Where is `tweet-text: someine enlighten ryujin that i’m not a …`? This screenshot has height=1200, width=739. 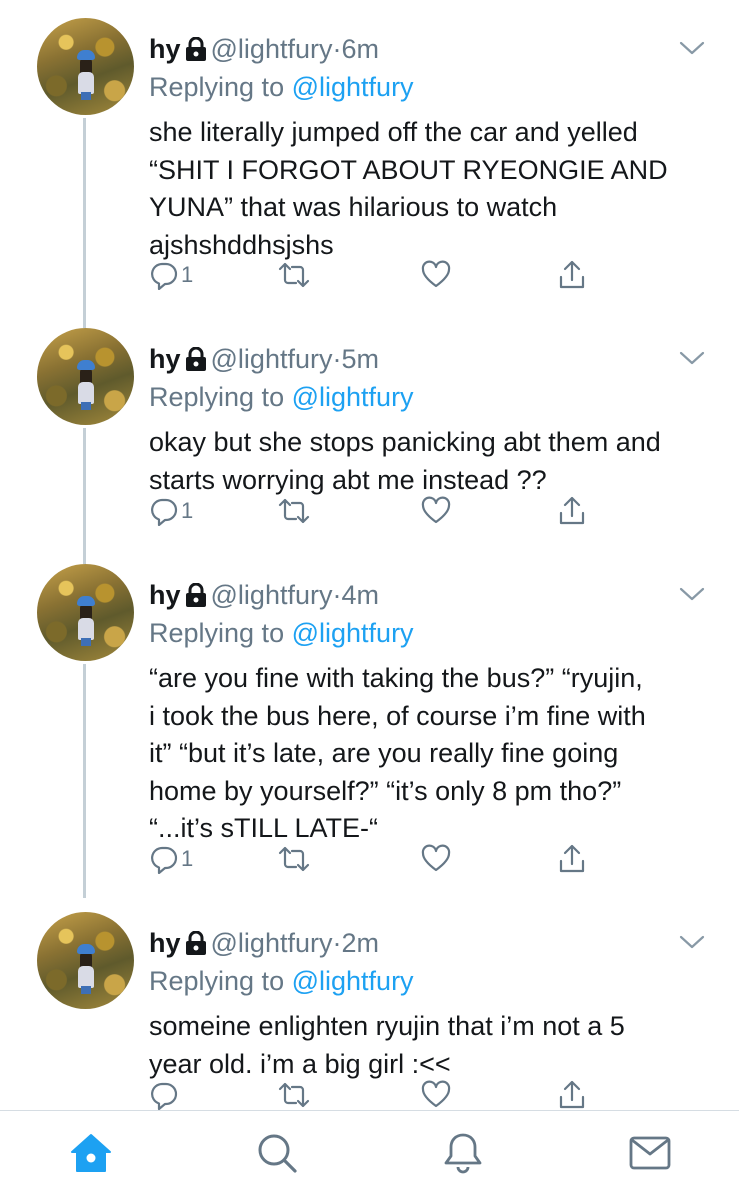
tweet-text: someine enlighten ryujin that i’m not a … is located at coordinates (387, 1045).